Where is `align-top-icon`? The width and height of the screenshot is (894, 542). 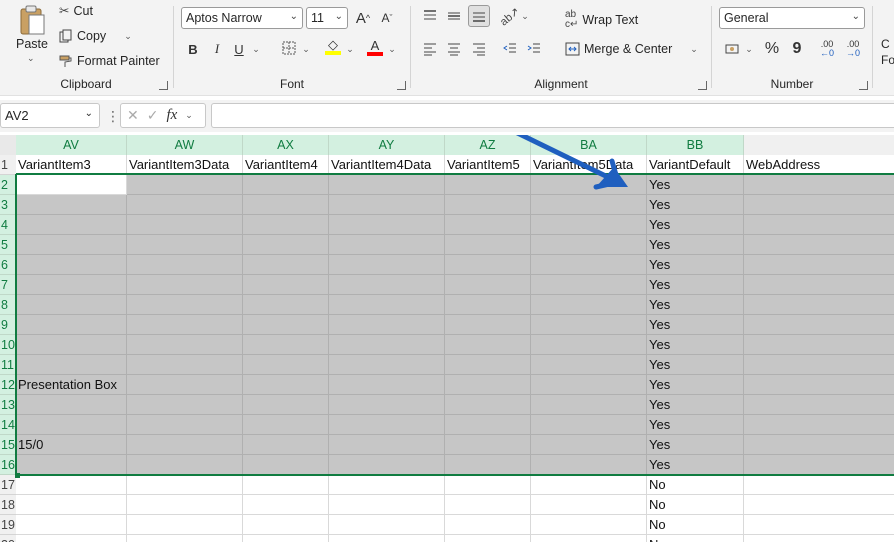 align-top-icon is located at coordinates (430, 16).